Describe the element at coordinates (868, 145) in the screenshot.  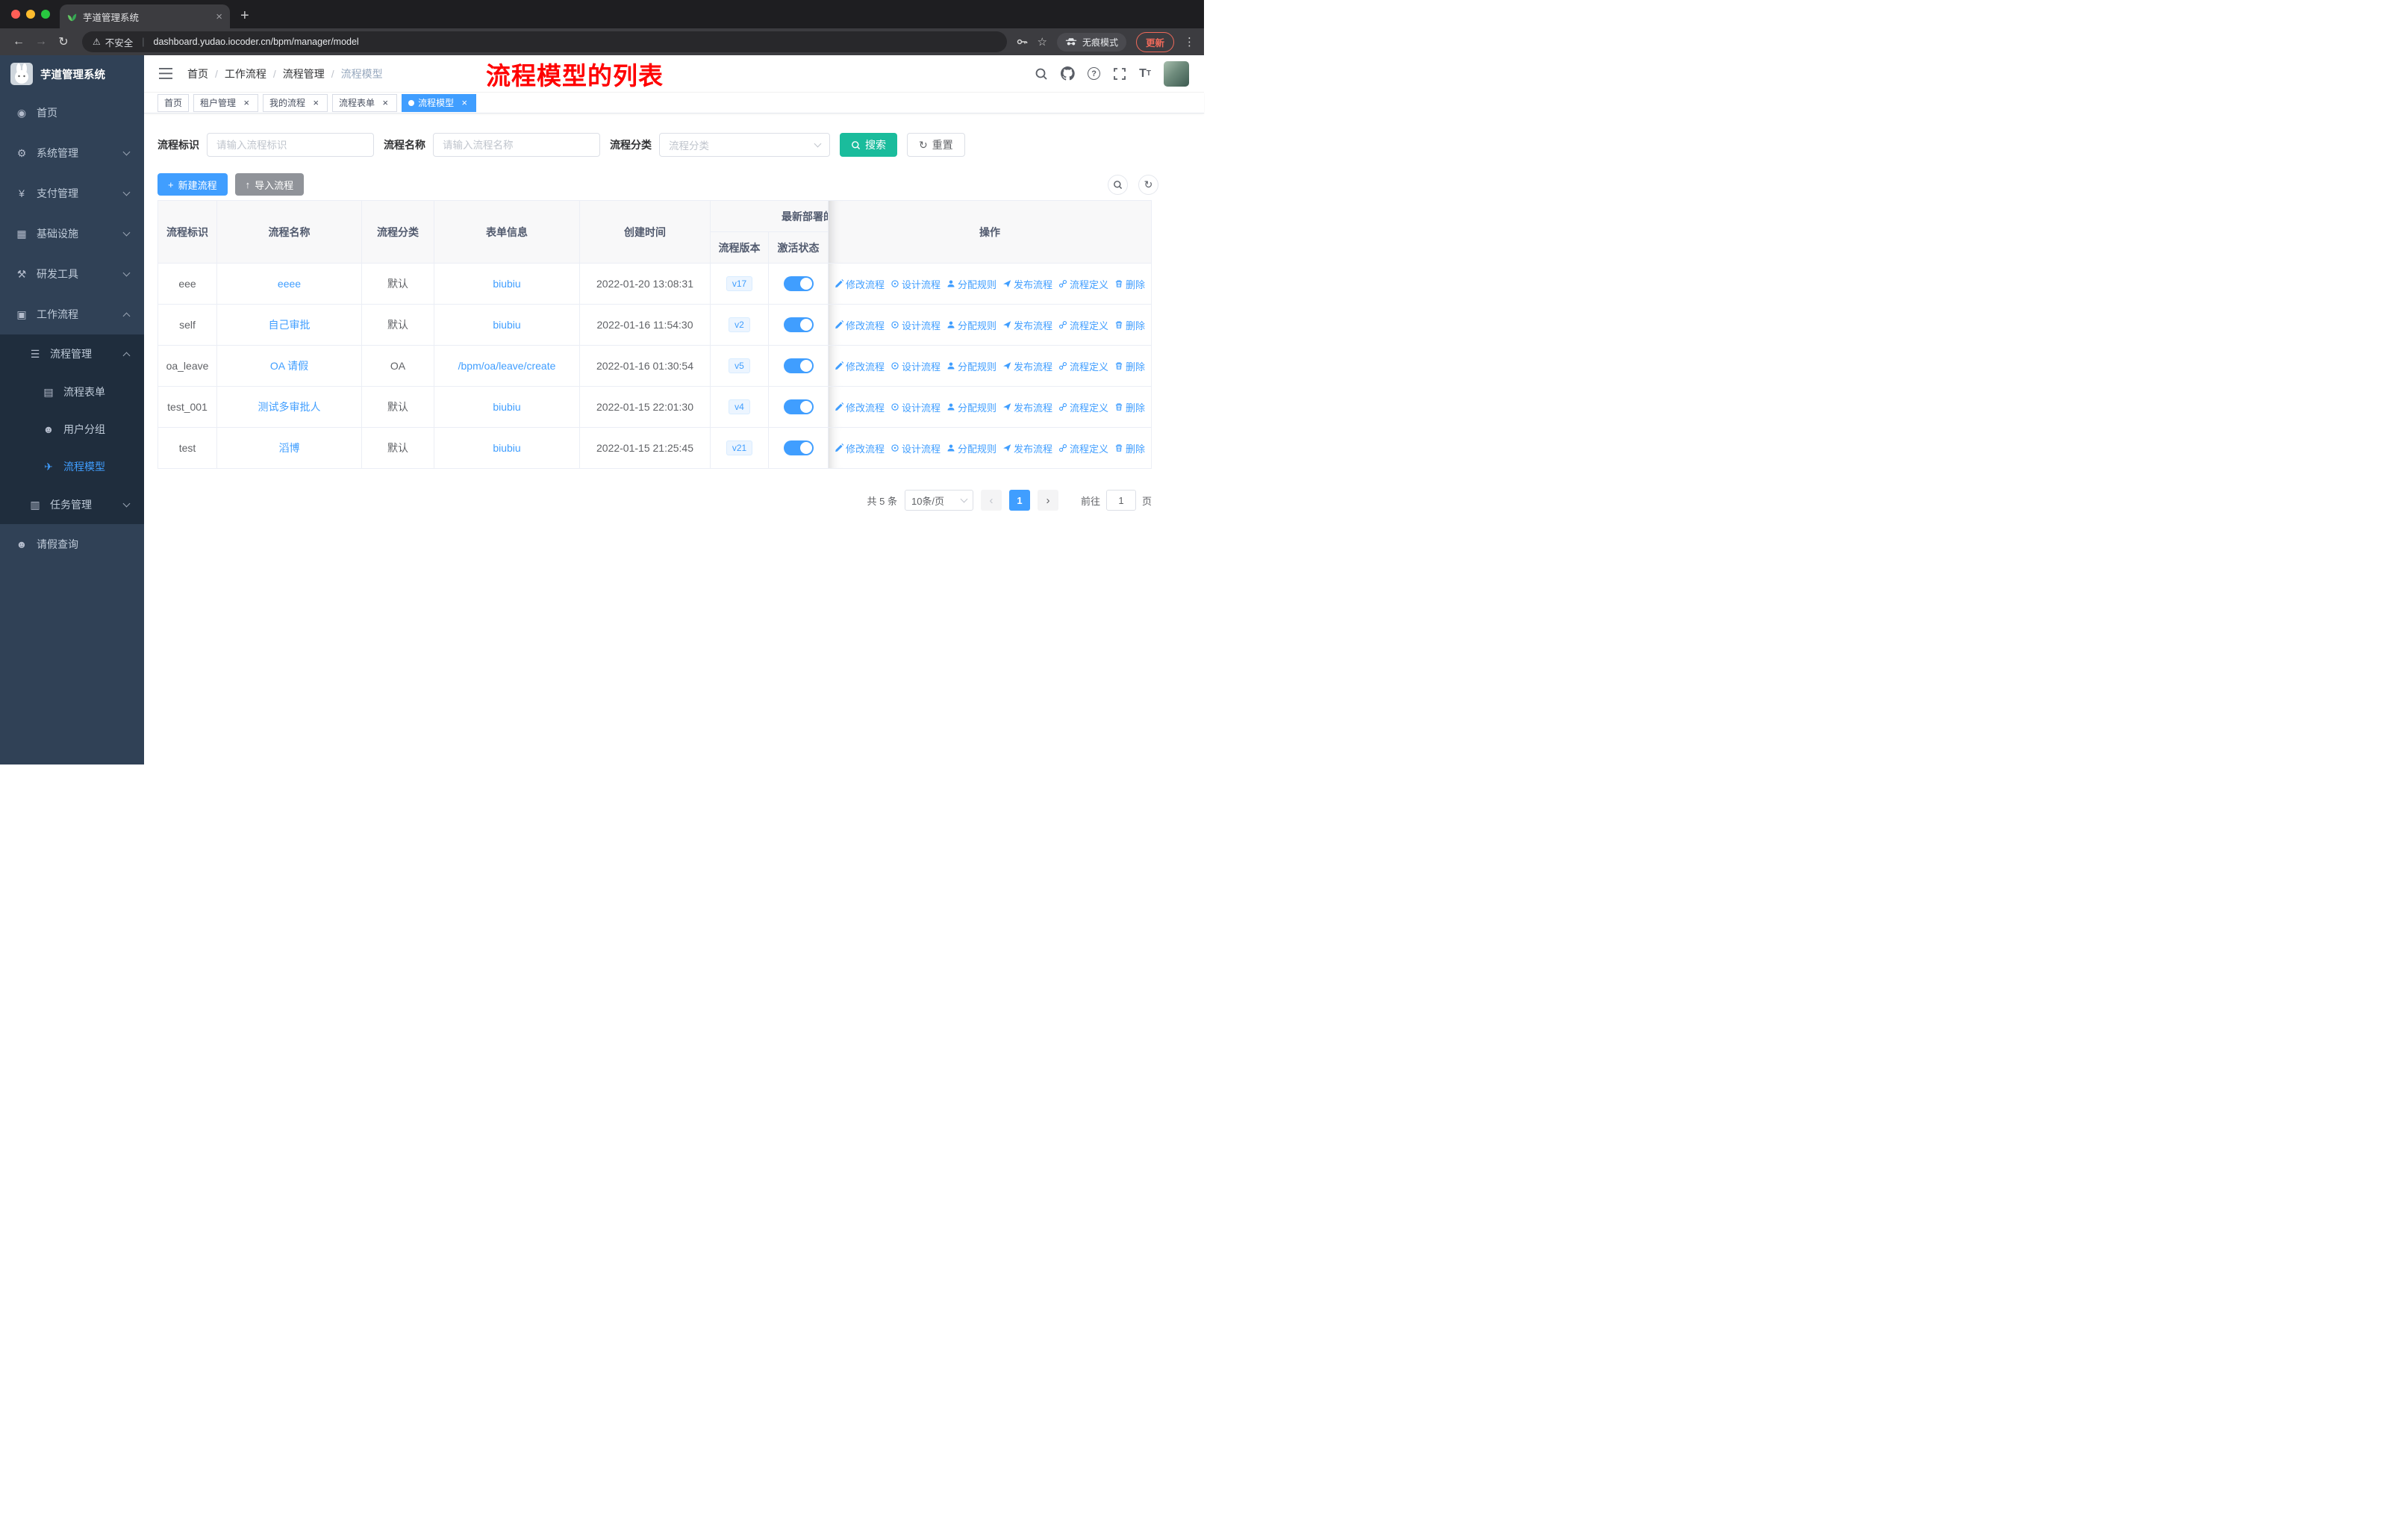
I see `search-button: 搜索` at that location.